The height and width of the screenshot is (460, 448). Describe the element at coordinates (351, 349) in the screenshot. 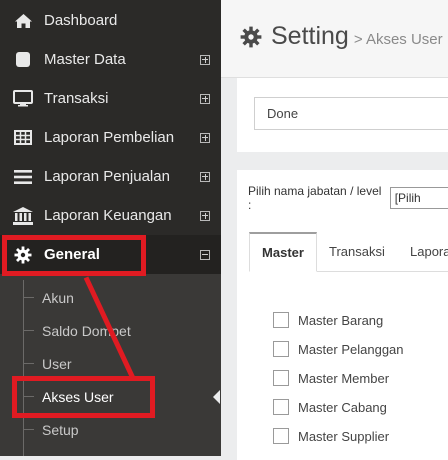

I see `permission-label: Master Pelanggan` at that location.